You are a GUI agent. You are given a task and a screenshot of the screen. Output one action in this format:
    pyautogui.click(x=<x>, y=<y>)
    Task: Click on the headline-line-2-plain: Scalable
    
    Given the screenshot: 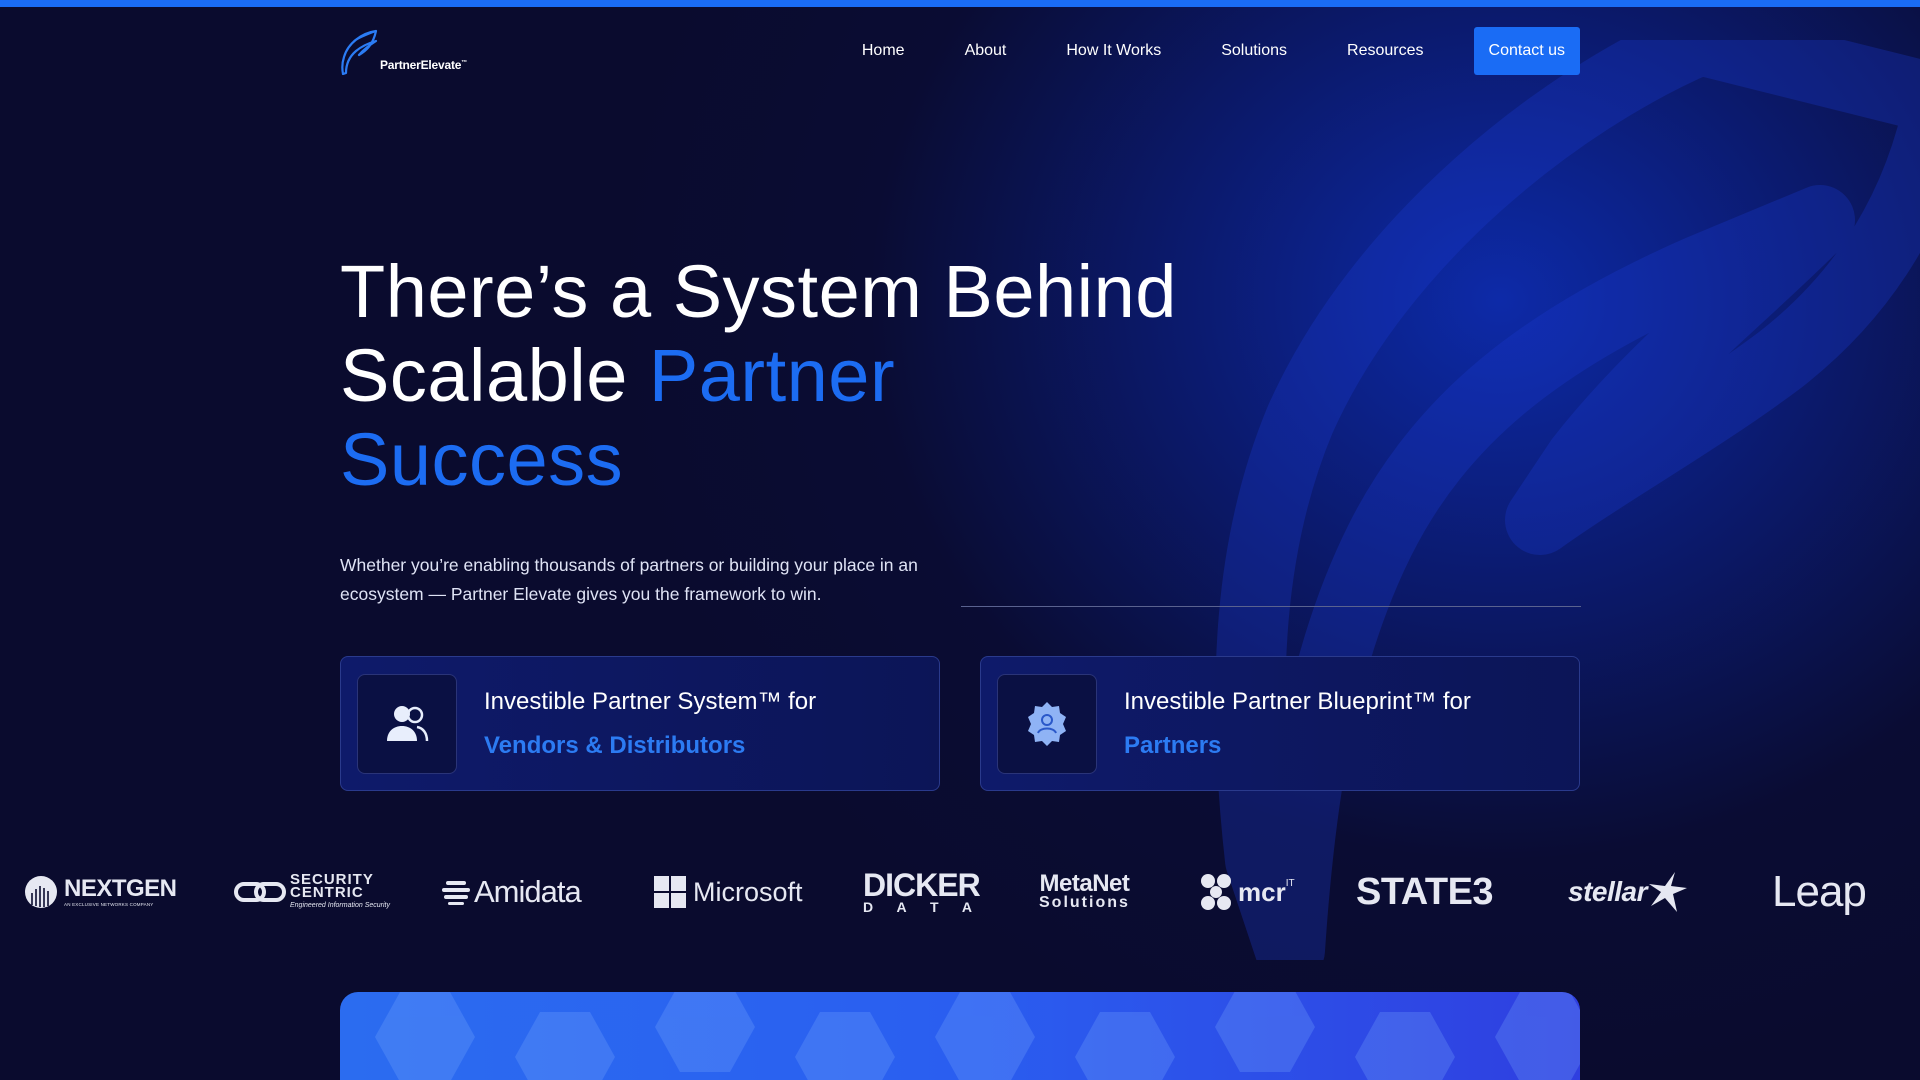 What is the action you would take?
    pyautogui.click(x=494, y=375)
    